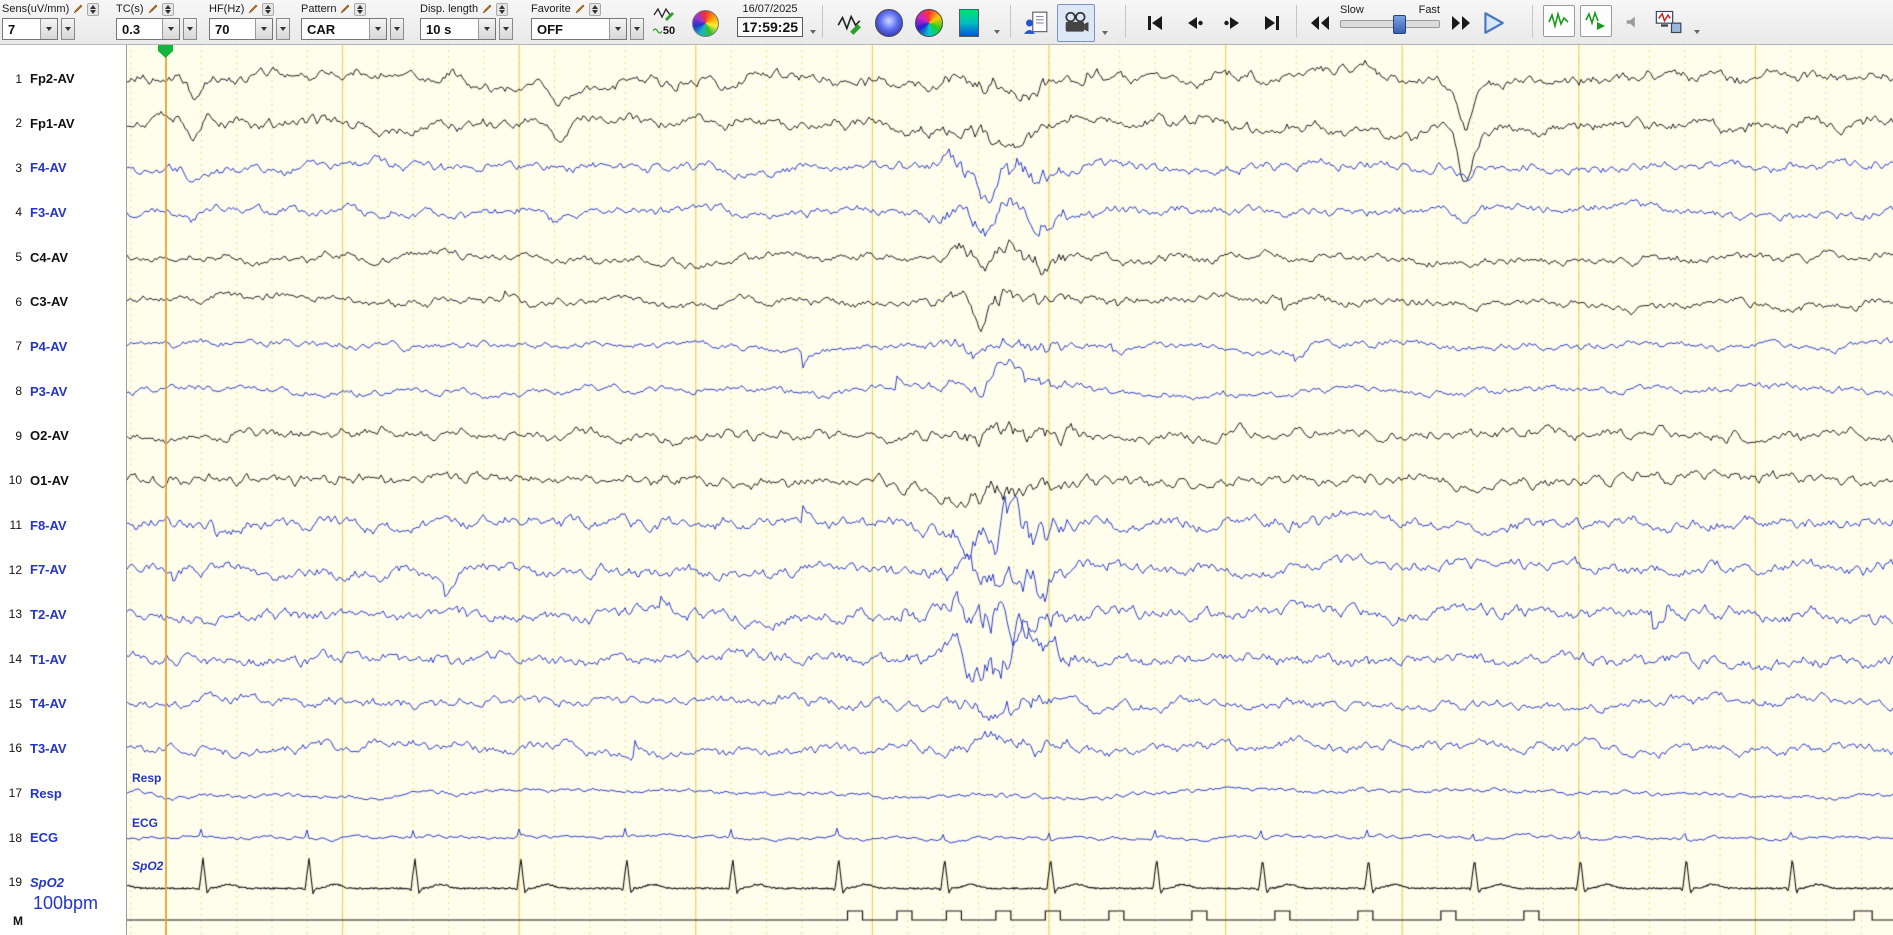 The image size is (1893, 935). I want to click on globe-icon, so click(705, 23).